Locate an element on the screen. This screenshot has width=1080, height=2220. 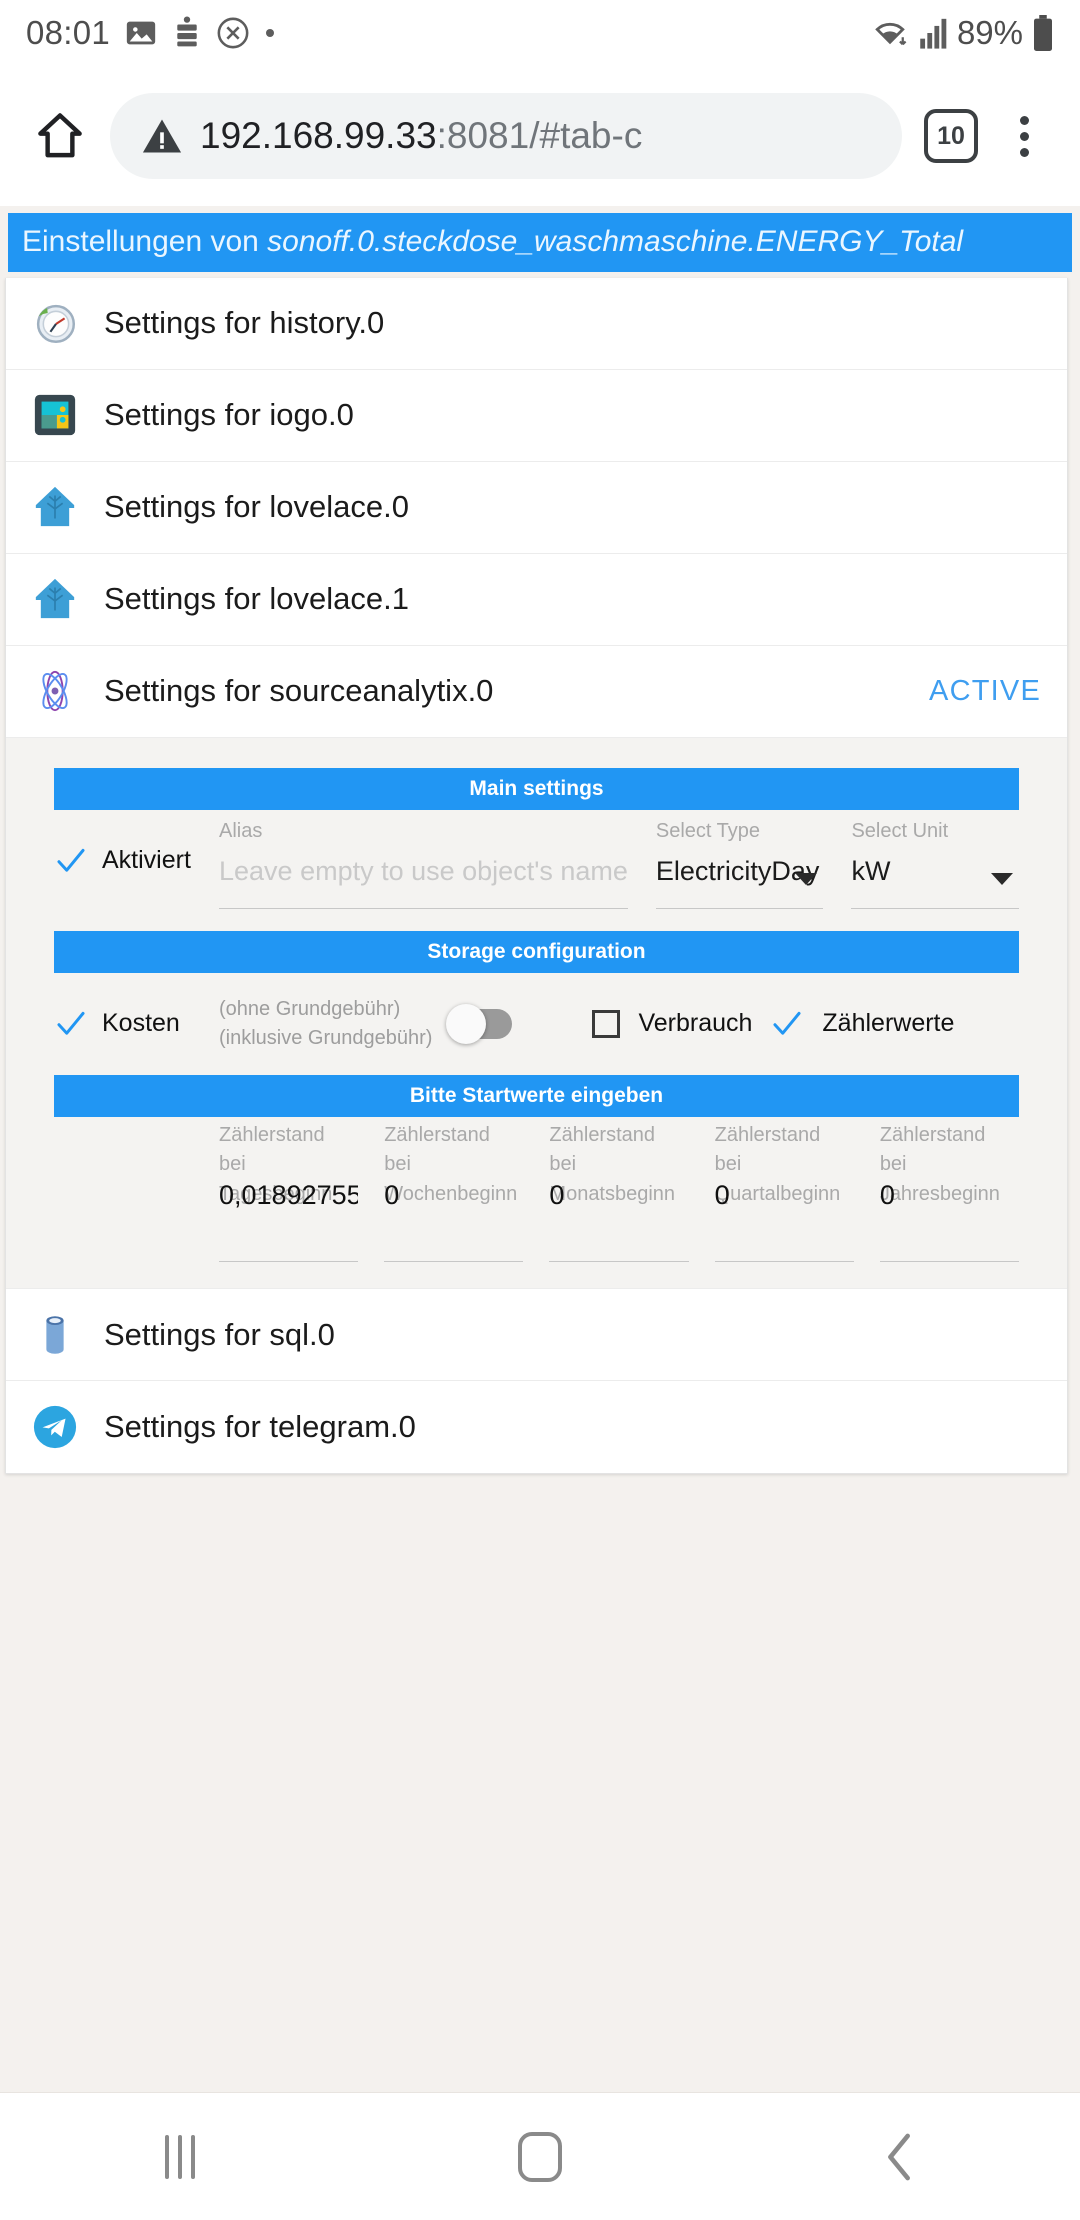
lovelace-house-icon is located at coordinates (55, 507).